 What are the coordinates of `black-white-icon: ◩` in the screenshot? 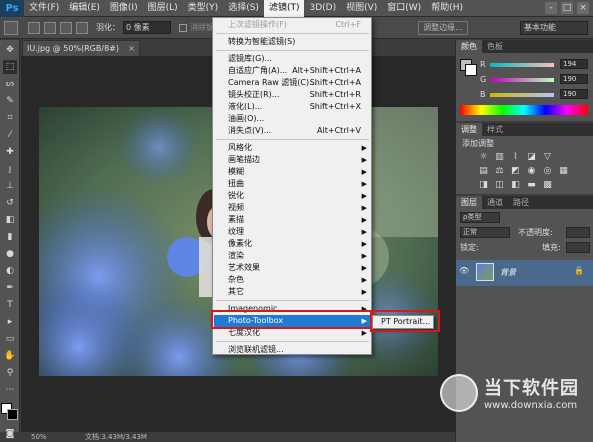 It's located at (515, 171).